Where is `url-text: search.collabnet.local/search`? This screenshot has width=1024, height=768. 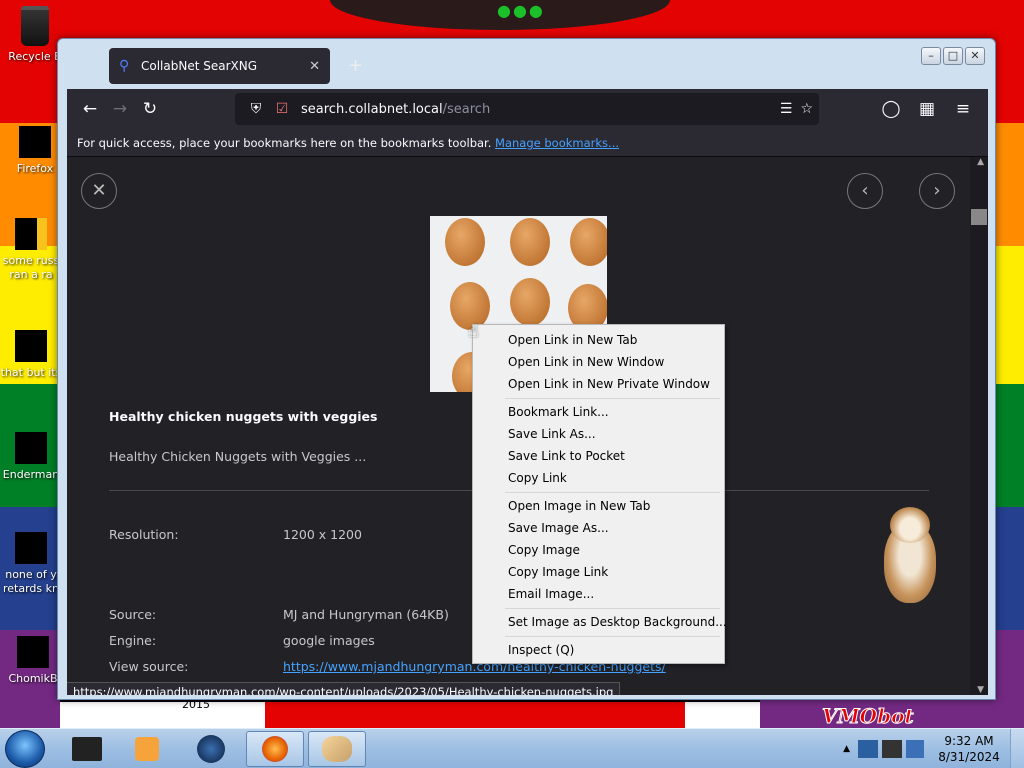 url-text: search.collabnet.local/search is located at coordinates (395, 109).